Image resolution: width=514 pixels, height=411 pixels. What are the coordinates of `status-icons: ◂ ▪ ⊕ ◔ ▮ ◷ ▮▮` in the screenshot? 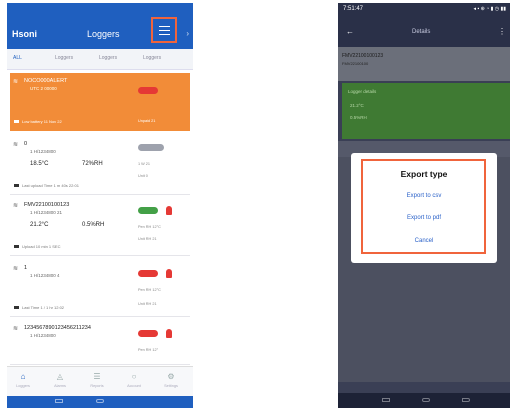 It's located at (489, 9).